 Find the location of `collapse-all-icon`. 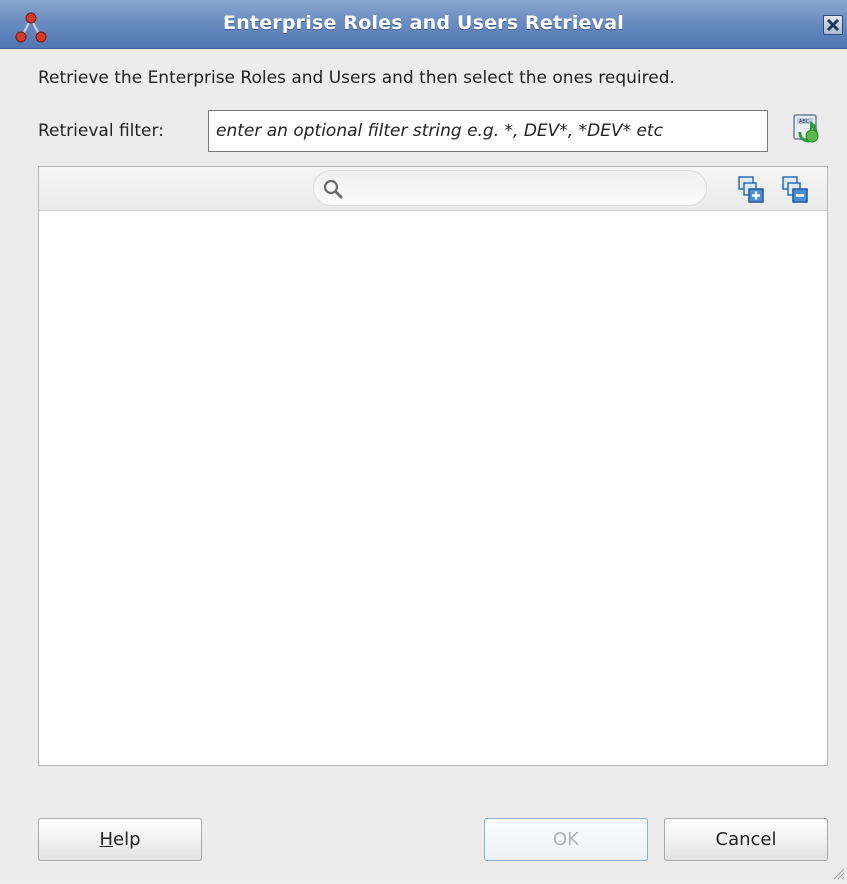

collapse-all-icon is located at coordinates (796, 190).